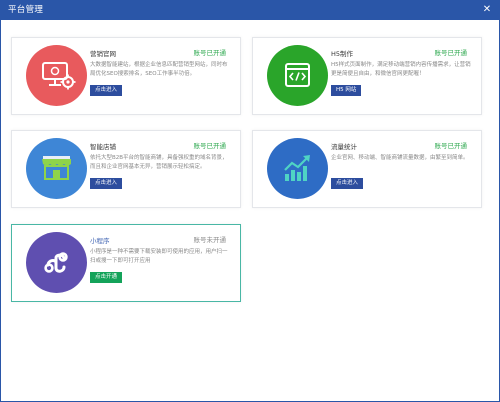  I want to click on mini-program-icon, so click(56, 262).